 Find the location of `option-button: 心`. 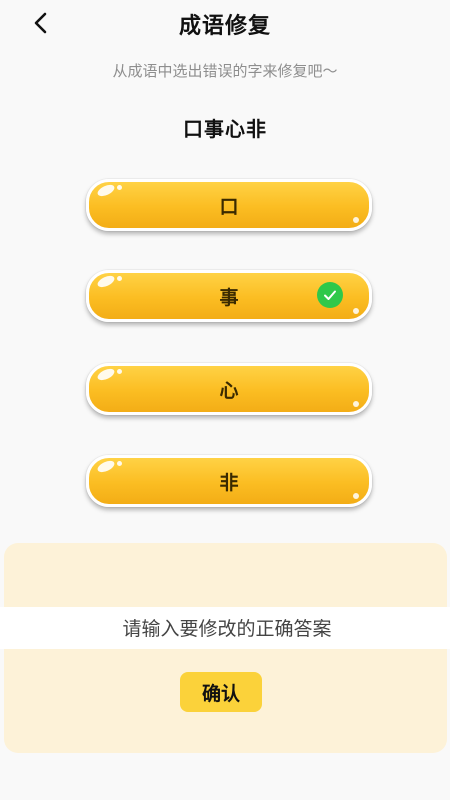

option-button: 心 is located at coordinates (229, 389).